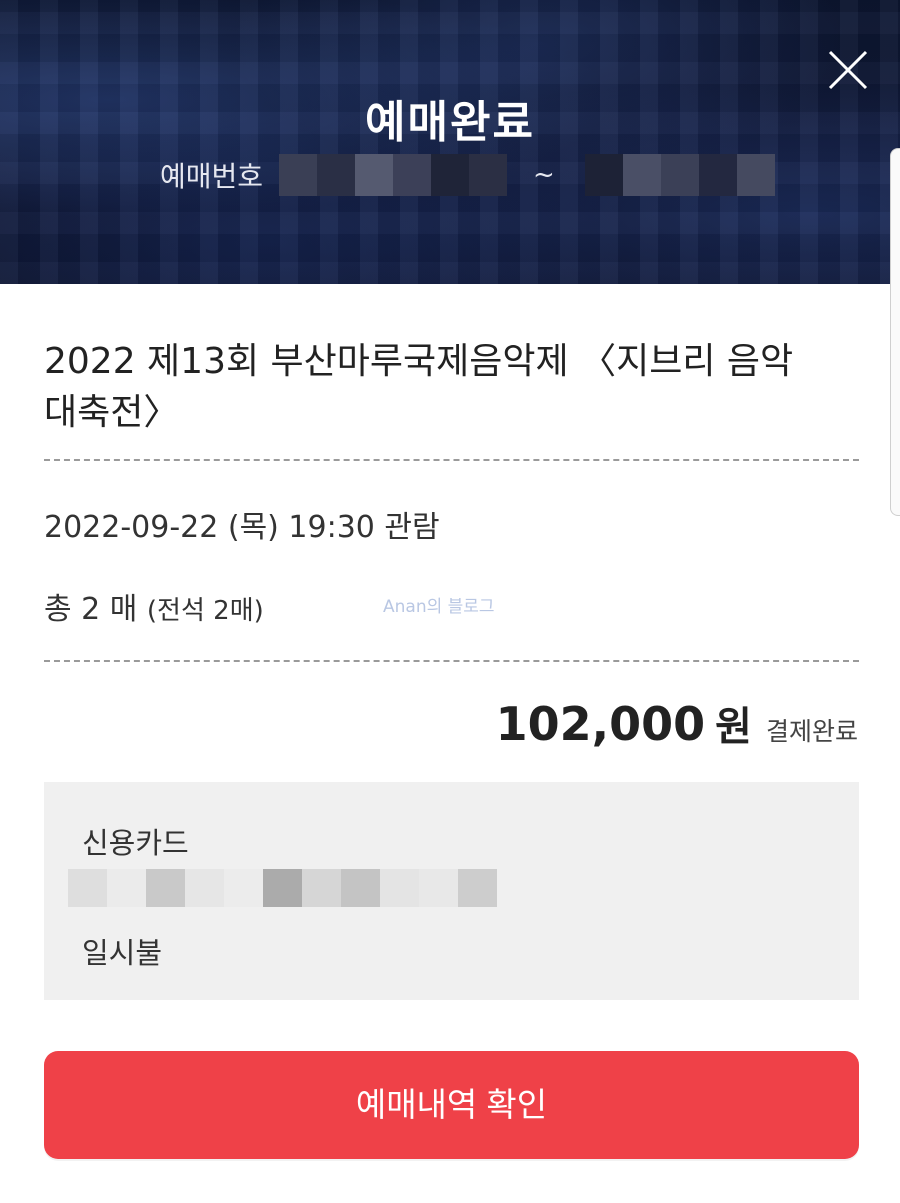 The height and width of the screenshot is (1203, 900). Describe the element at coordinates (733, 727) in the screenshot. I see `currency-label: 원` at that location.